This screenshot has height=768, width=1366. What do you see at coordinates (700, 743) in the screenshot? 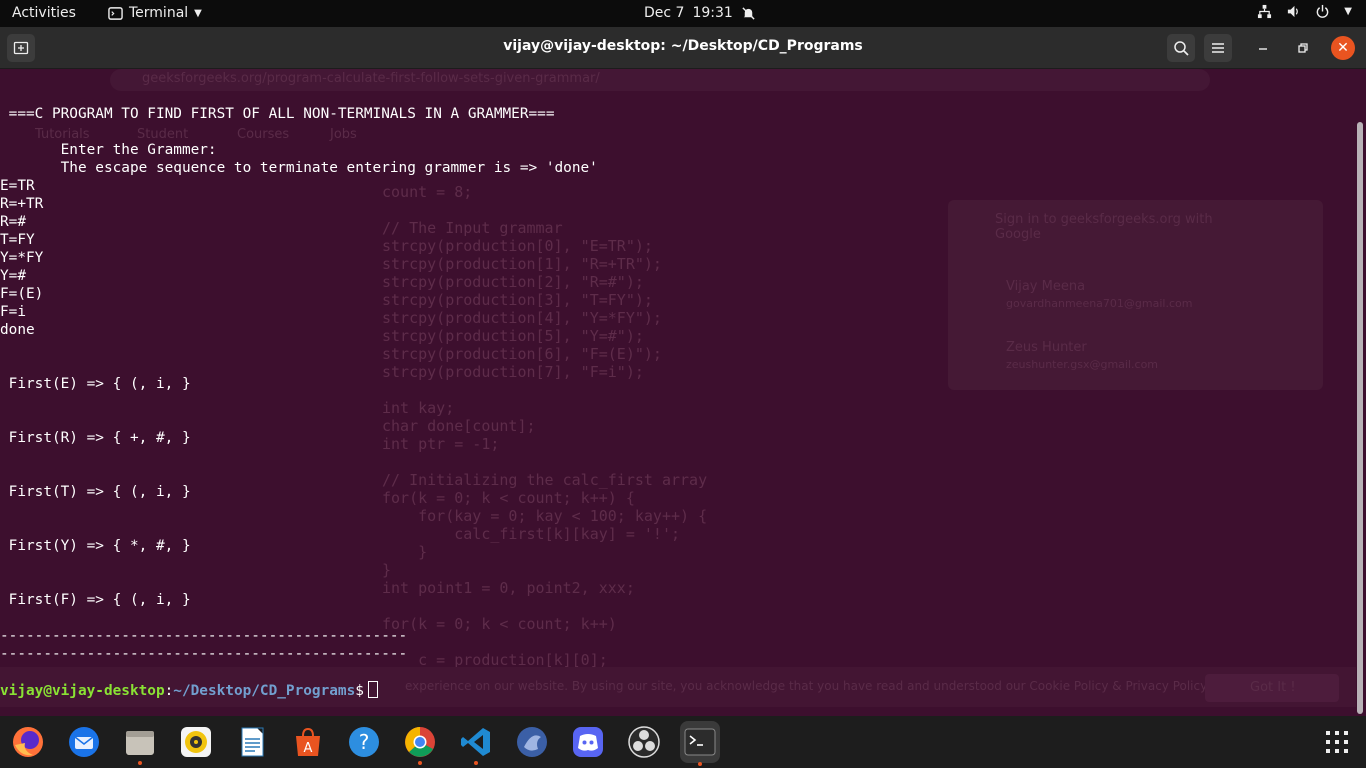
I see `terminal-launcher` at bounding box center [700, 743].